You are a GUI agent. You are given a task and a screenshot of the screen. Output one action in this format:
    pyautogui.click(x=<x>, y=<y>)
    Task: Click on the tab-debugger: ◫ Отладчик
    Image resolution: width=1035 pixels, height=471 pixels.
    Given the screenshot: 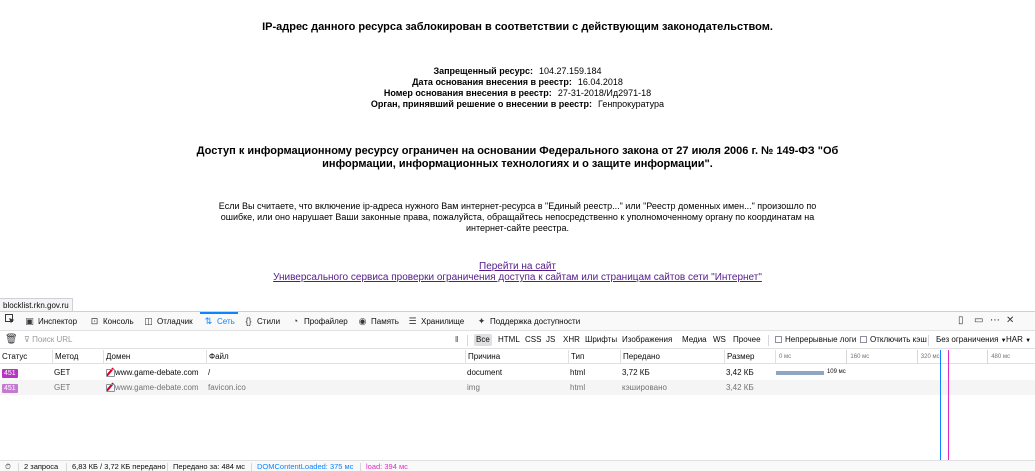 What is the action you would take?
    pyautogui.click(x=167, y=321)
    